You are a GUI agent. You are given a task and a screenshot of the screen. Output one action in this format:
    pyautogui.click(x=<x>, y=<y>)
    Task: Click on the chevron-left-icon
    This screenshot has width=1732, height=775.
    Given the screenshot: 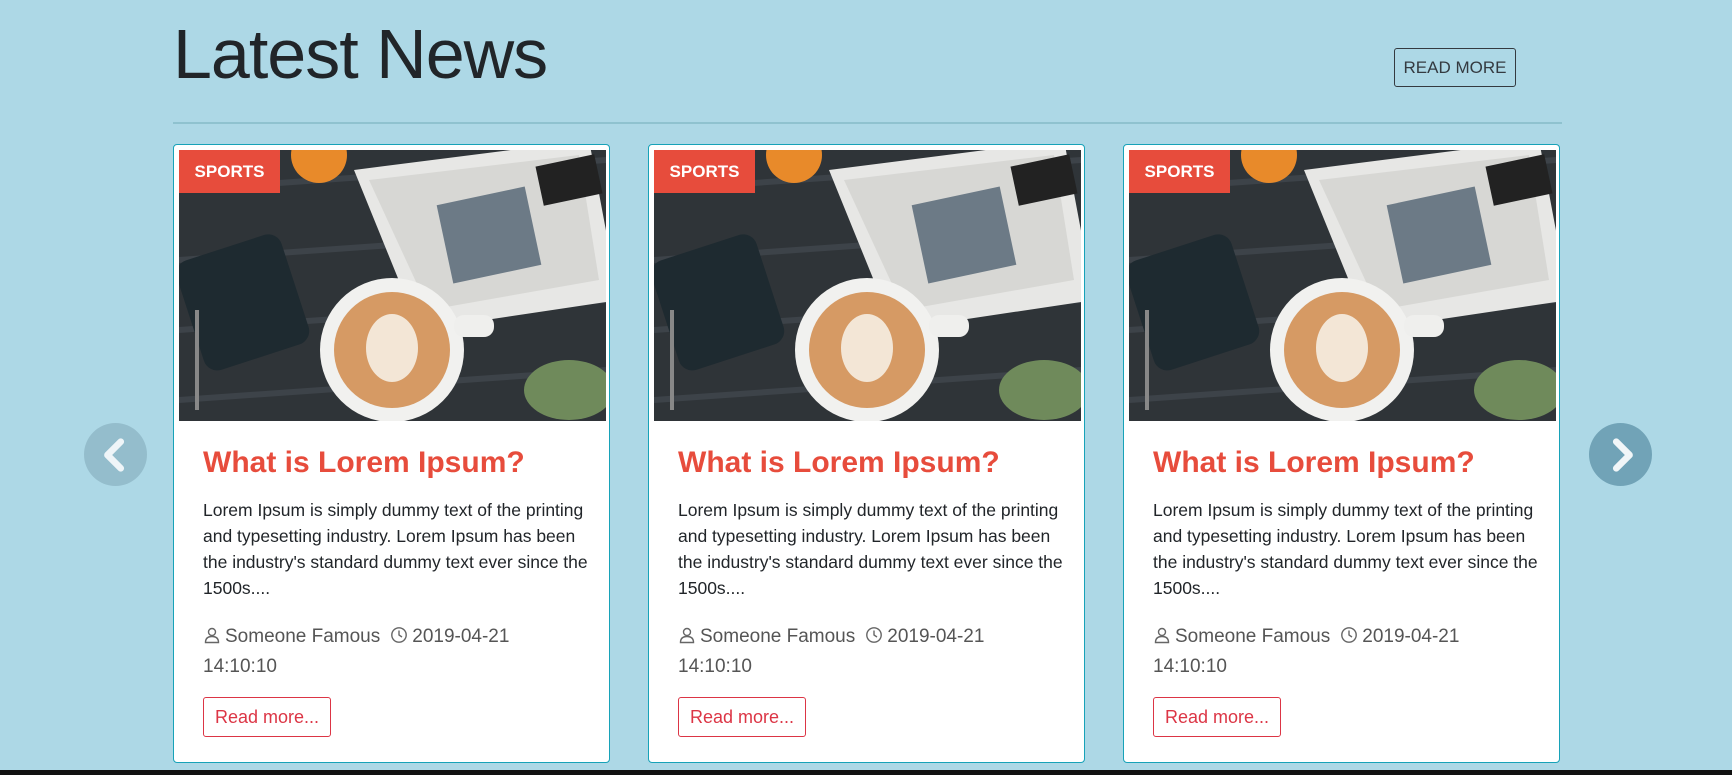 What is the action you would take?
    pyautogui.click(x=116, y=455)
    